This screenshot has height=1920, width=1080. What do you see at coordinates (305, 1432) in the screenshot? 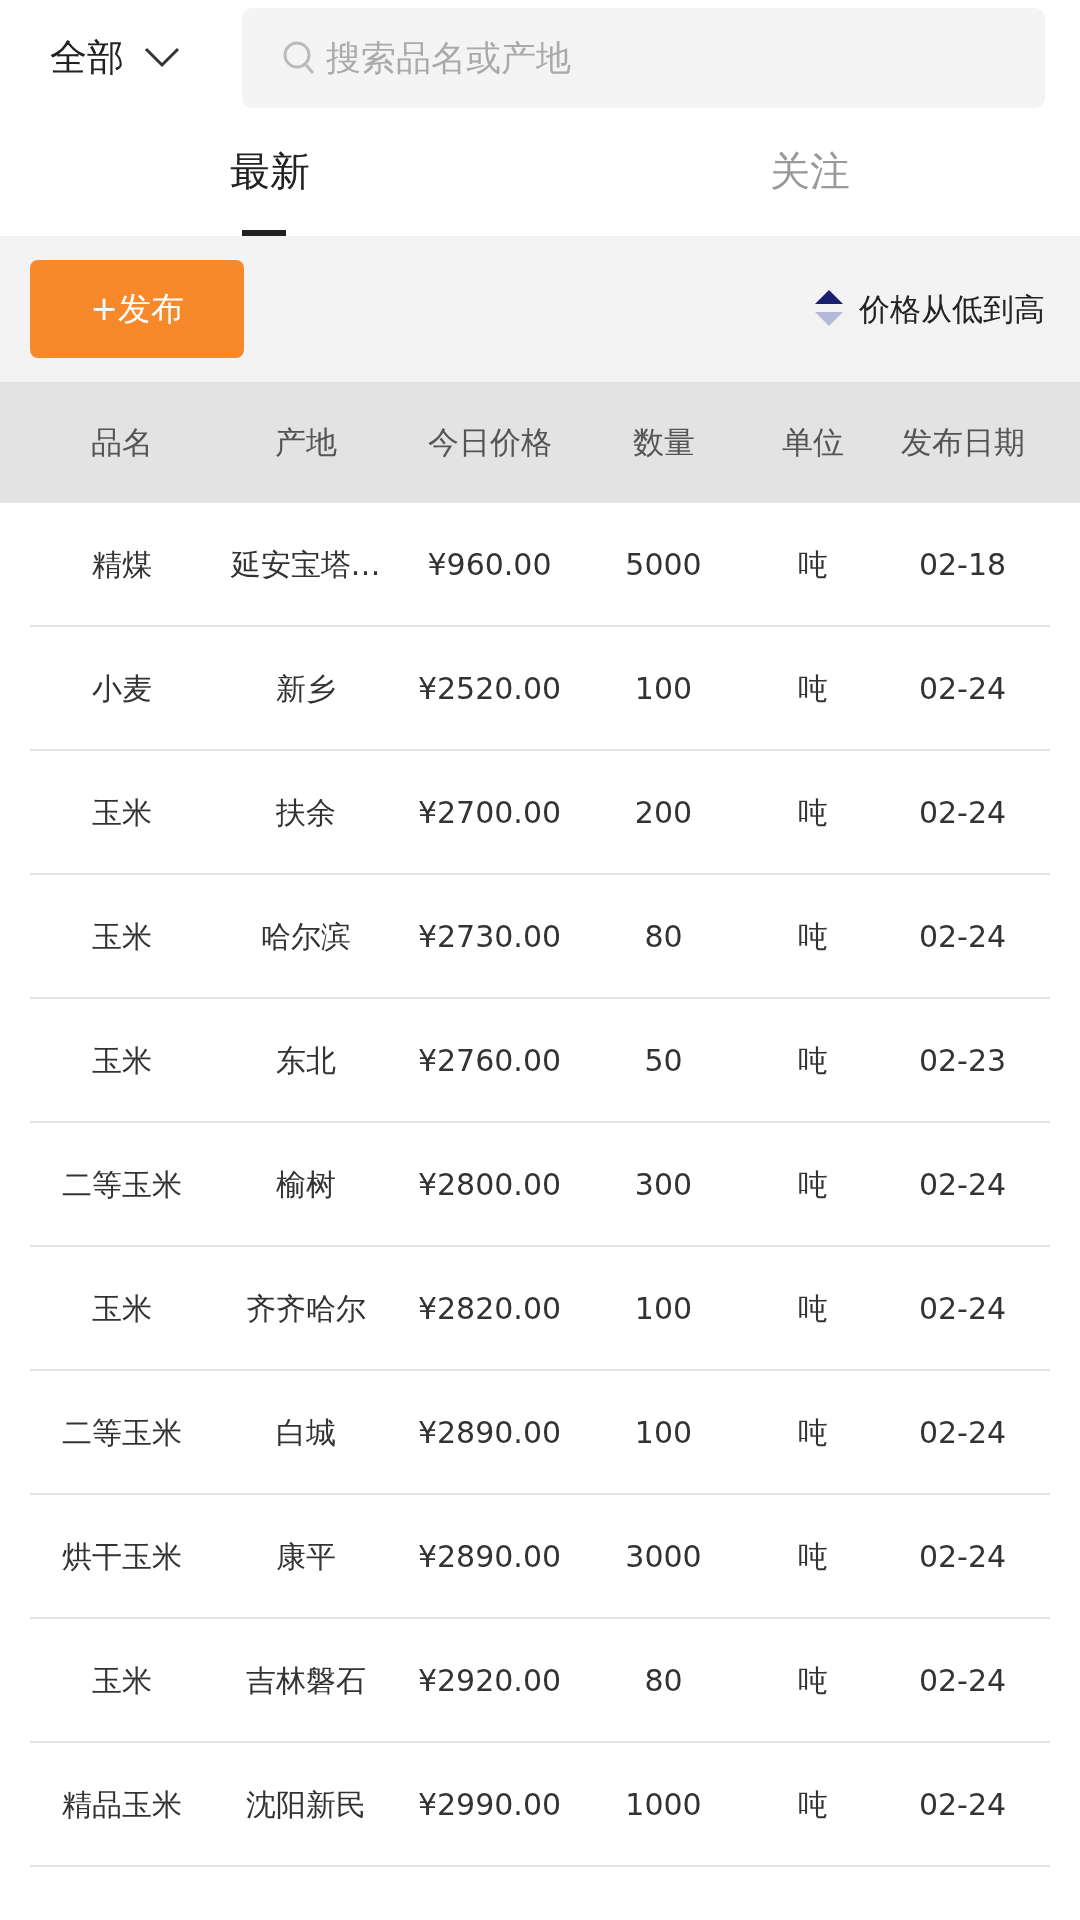
I see `table-cell-text: 白城` at bounding box center [305, 1432].